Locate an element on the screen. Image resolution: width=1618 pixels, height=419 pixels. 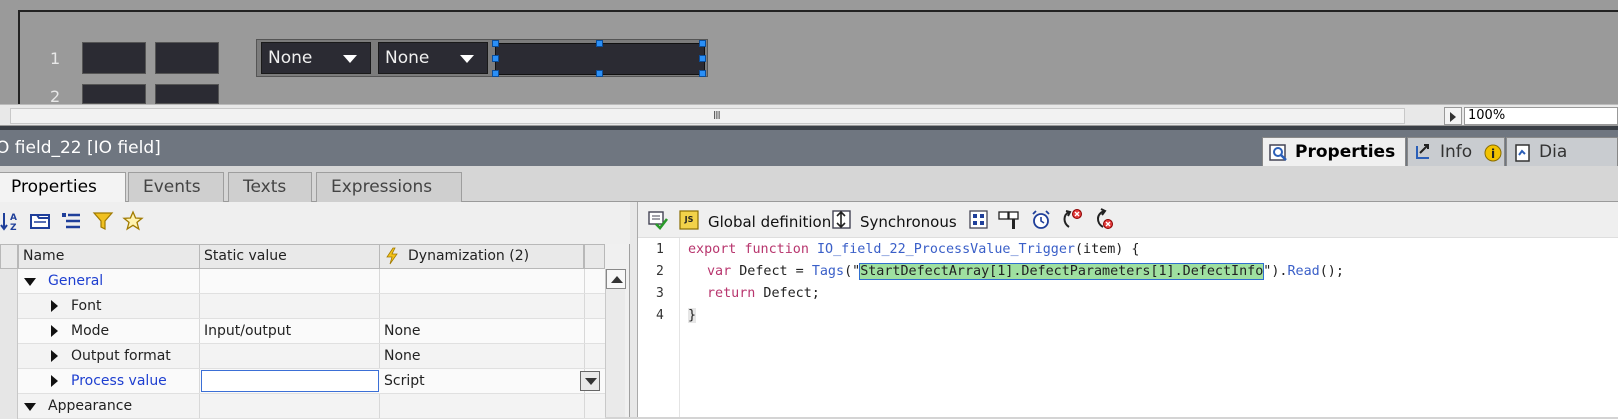
sort-az-icon: A Z is located at coordinates (11, 221).